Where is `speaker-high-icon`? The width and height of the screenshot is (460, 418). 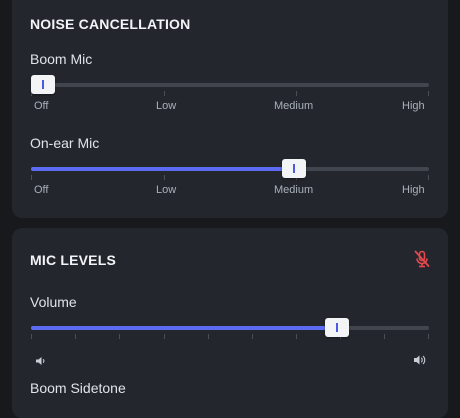
speaker-high-icon is located at coordinates (420, 360).